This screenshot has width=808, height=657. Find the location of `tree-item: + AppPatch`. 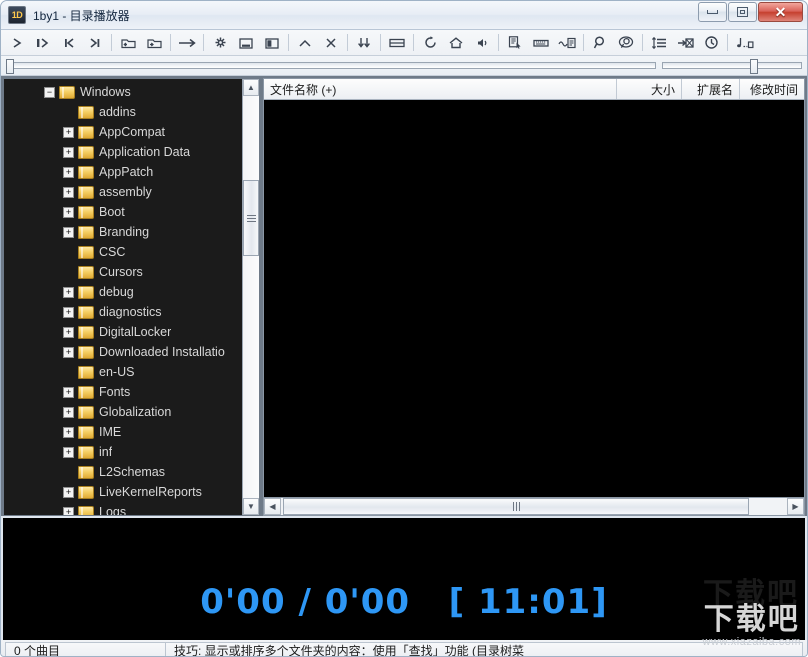

tree-item: + AppPatch is located at coordinates (123, 172).